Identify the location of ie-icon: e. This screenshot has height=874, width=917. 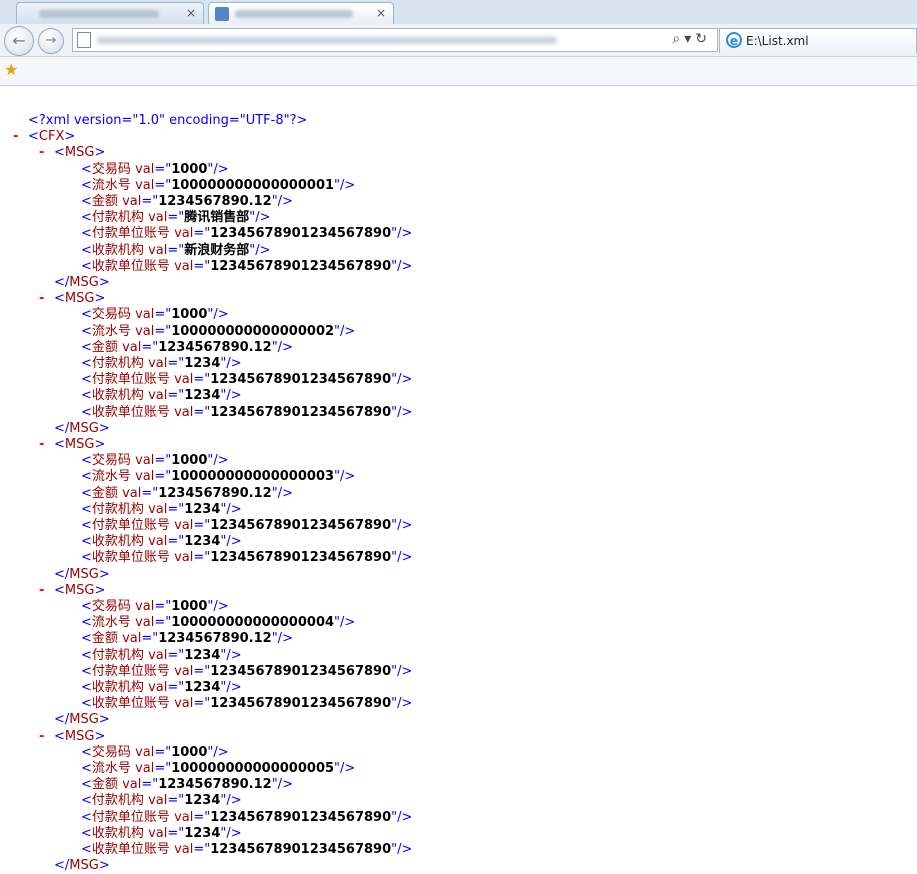
(734, 40).